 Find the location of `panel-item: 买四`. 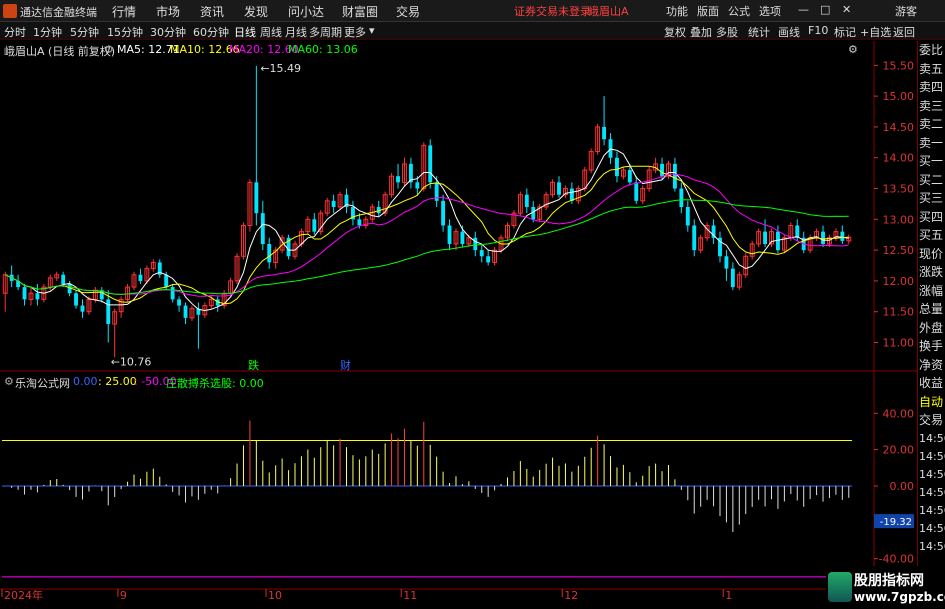

panel-item: 买四 is located at coordinates (931, 217).